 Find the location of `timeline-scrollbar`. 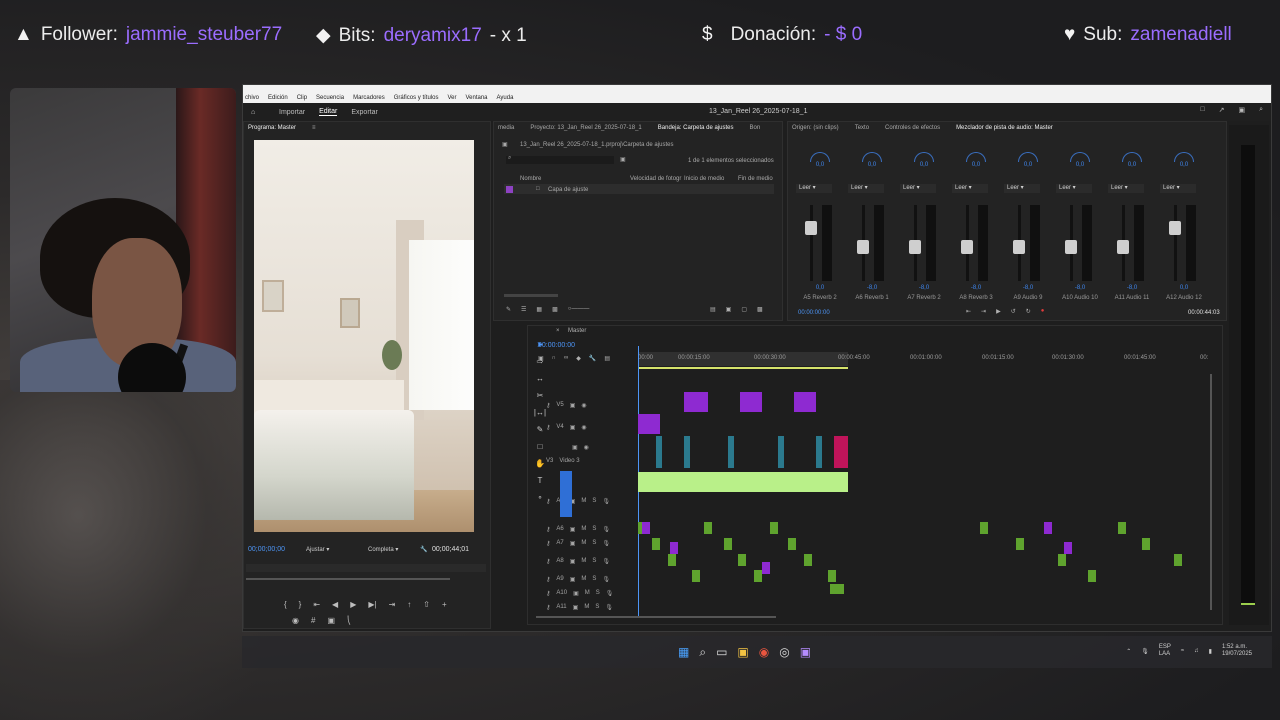

timeline-scrollbar is located at coordinates (656, 617).